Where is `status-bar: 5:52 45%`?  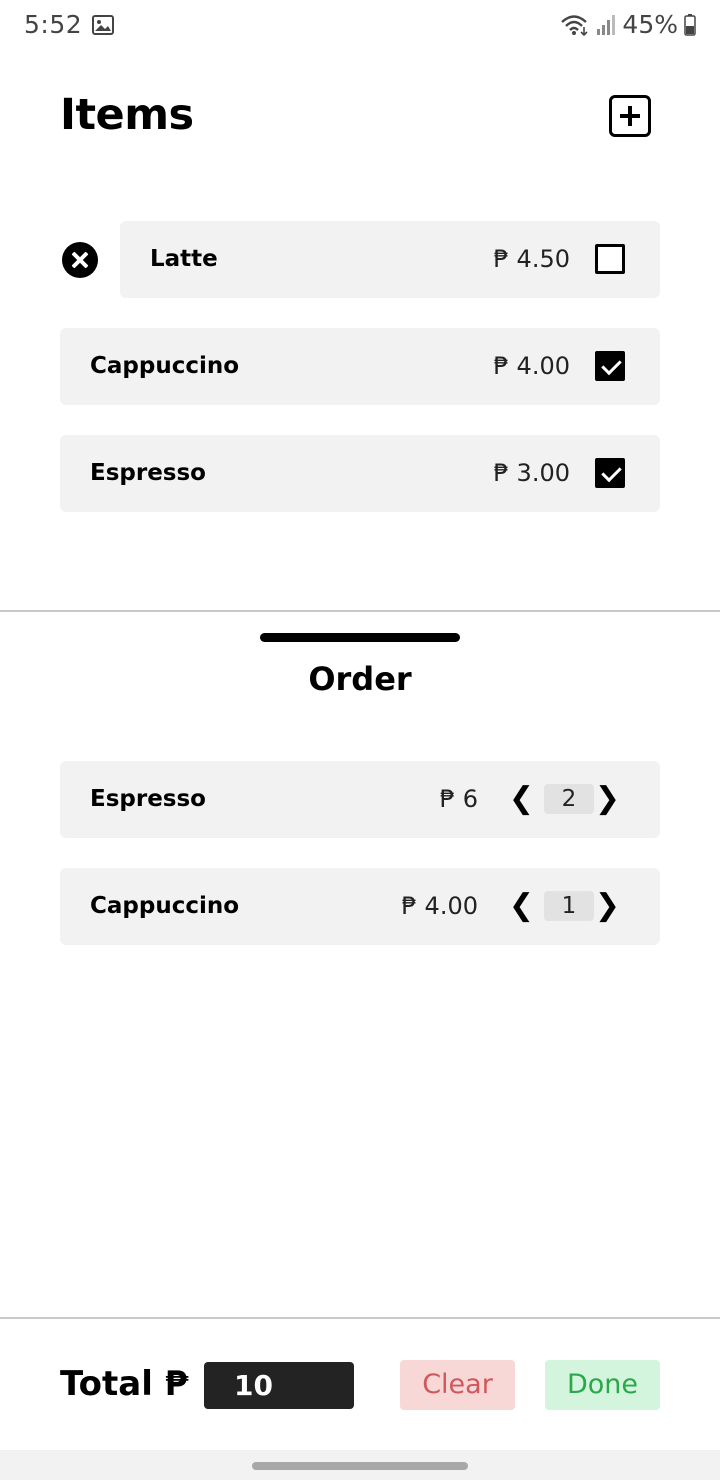 status-bar: 5:52 45% is located at coordinates (360, 26).